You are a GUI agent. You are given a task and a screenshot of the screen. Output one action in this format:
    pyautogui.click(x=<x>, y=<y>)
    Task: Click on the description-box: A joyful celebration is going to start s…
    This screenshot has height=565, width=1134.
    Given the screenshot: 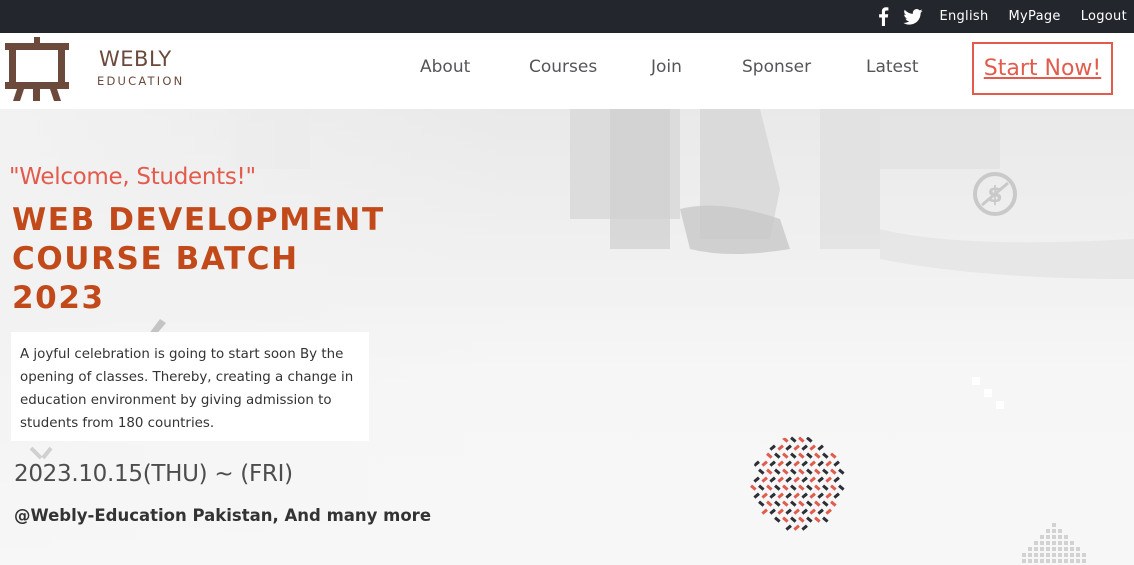 What is the action you would take?
    pyautogui.click(x=190, y=386)
    